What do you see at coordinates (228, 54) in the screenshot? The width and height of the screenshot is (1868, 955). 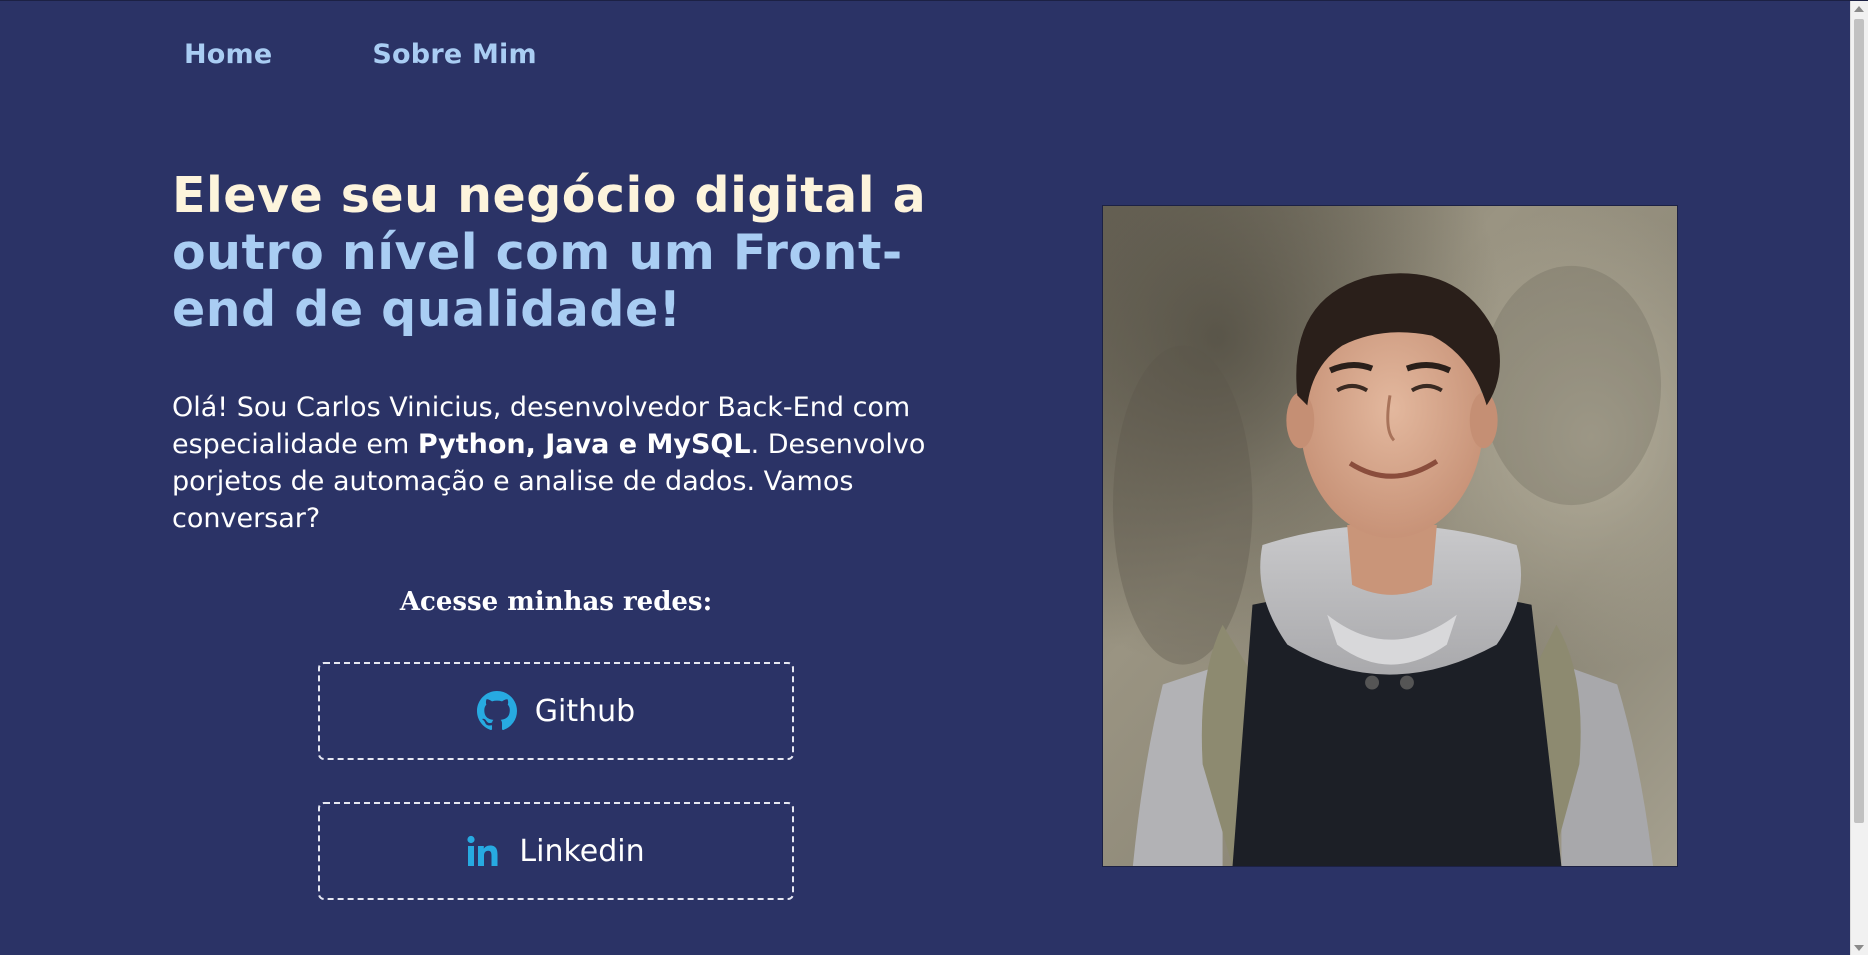 I see `nav-link-home: Home` at bounding box center [228, 54].